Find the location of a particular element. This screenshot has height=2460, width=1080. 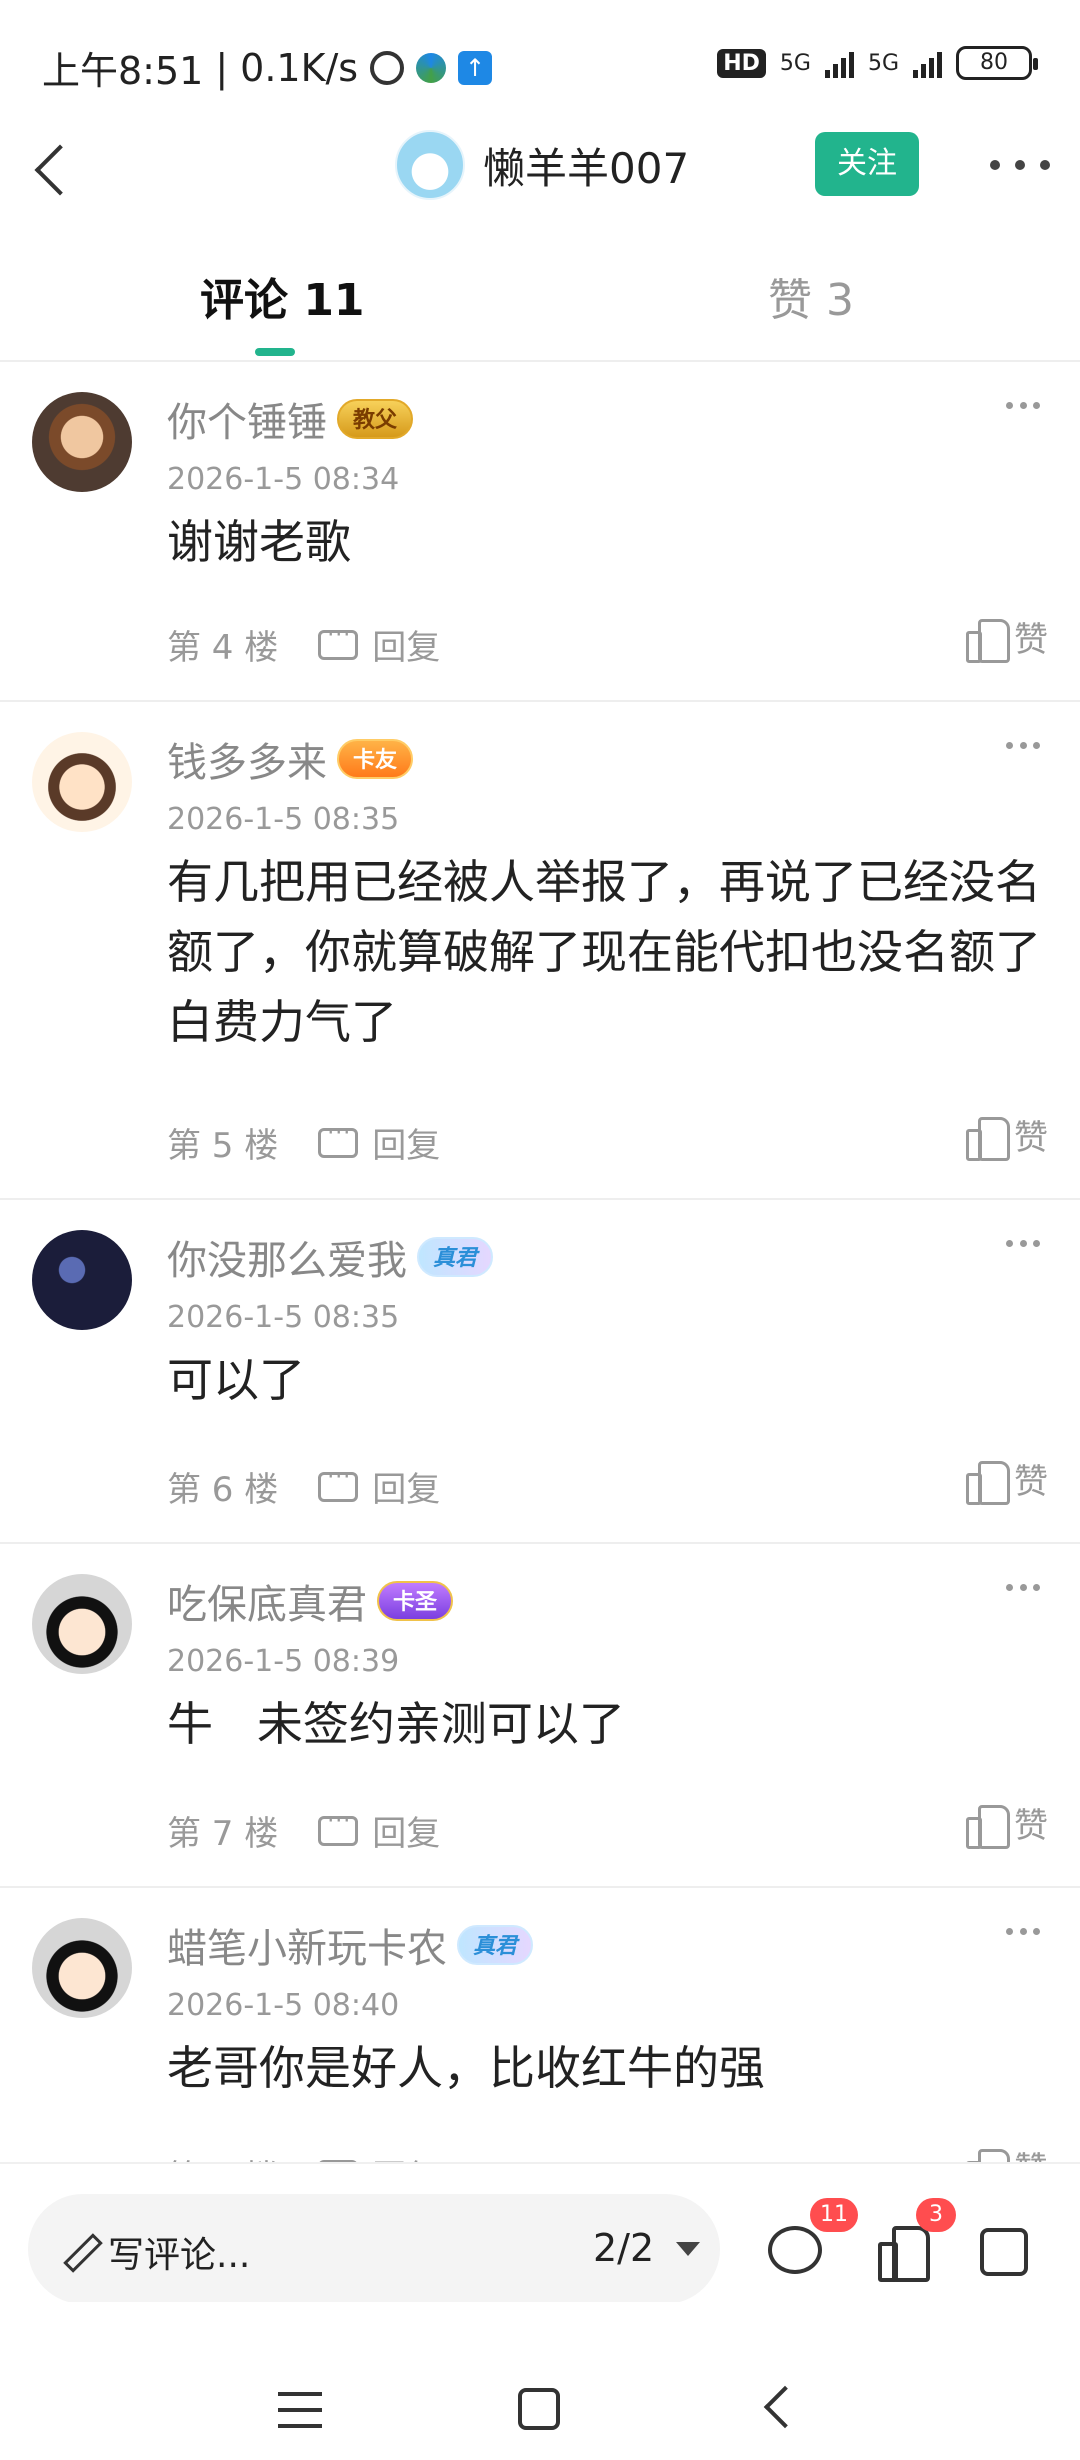

floor-label: 第 4 楼 is located at coordinates (223, 648).